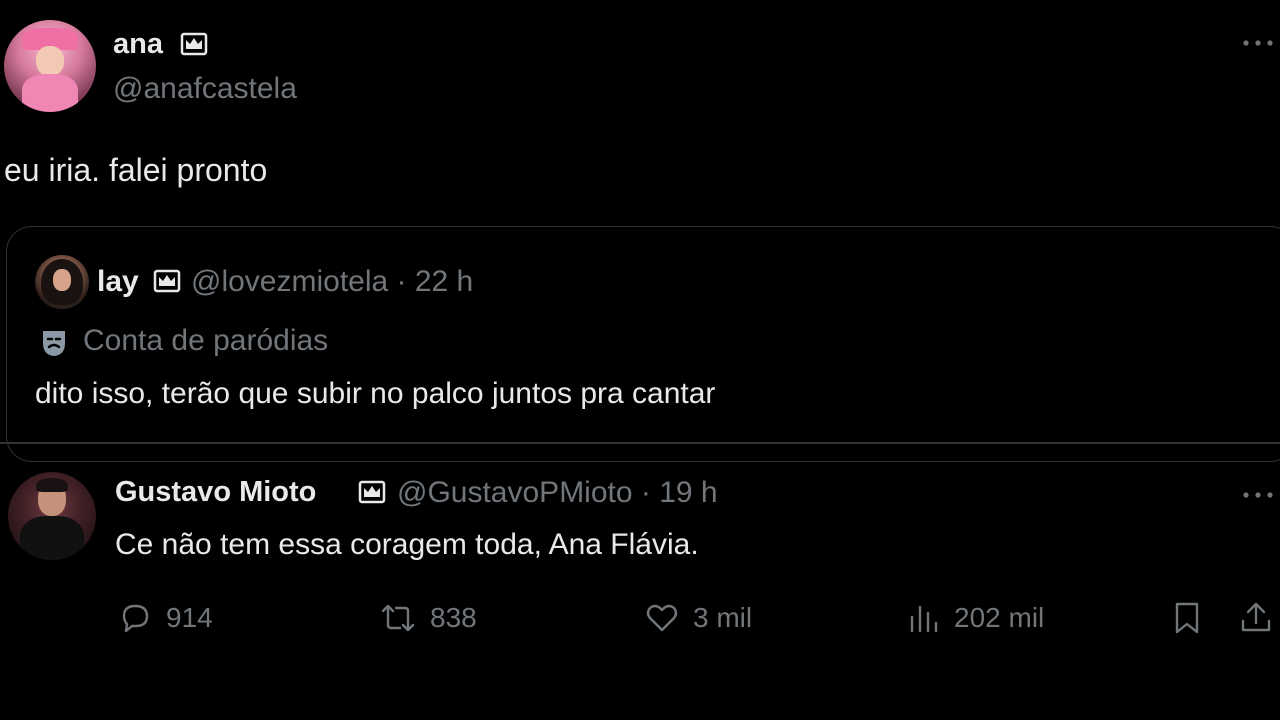 The width and height of the screenshot is (1280, 720). I want to click on quoted-handle-time: @lovezmiotela · 22 h, so click(332, 281).